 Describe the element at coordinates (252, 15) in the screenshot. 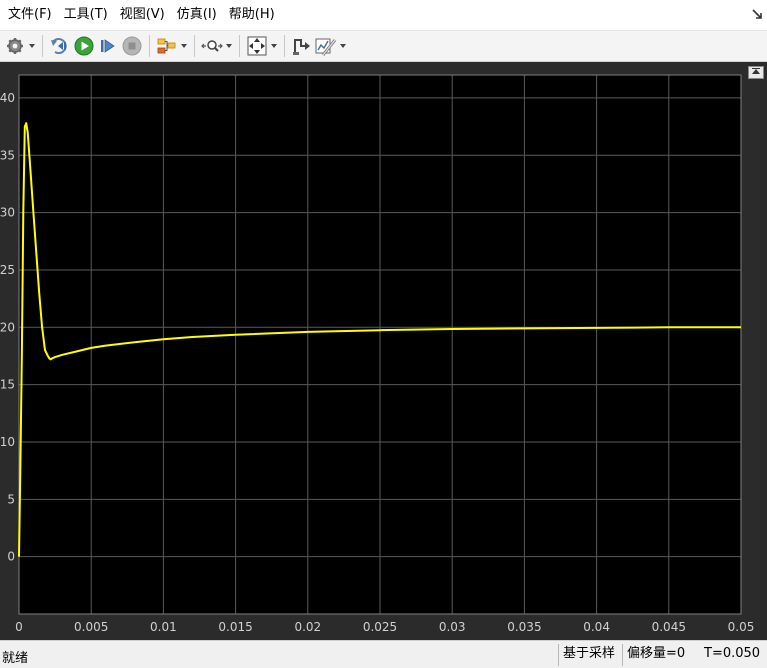

I see `menu-help: 帮助(H)` at that location.